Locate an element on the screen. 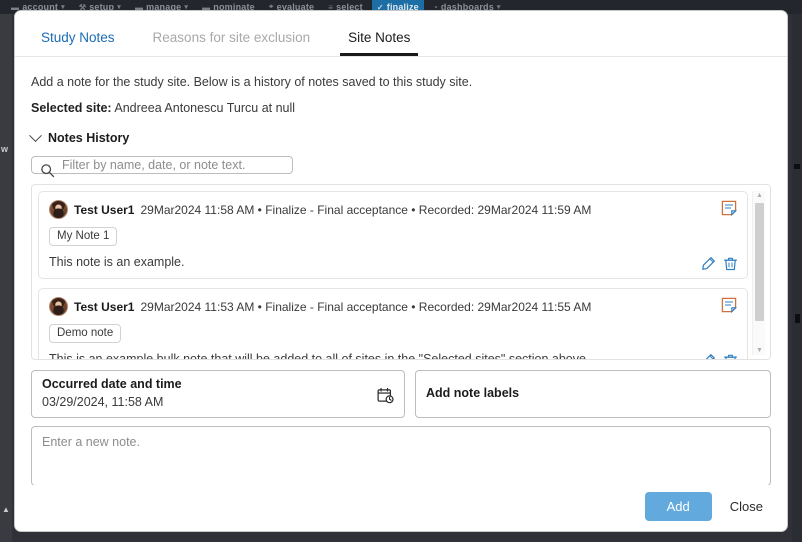 Image resolution: width=802 pixels, height=542 pixels. filter-field-wrapper is located at coordinates (162, 167).